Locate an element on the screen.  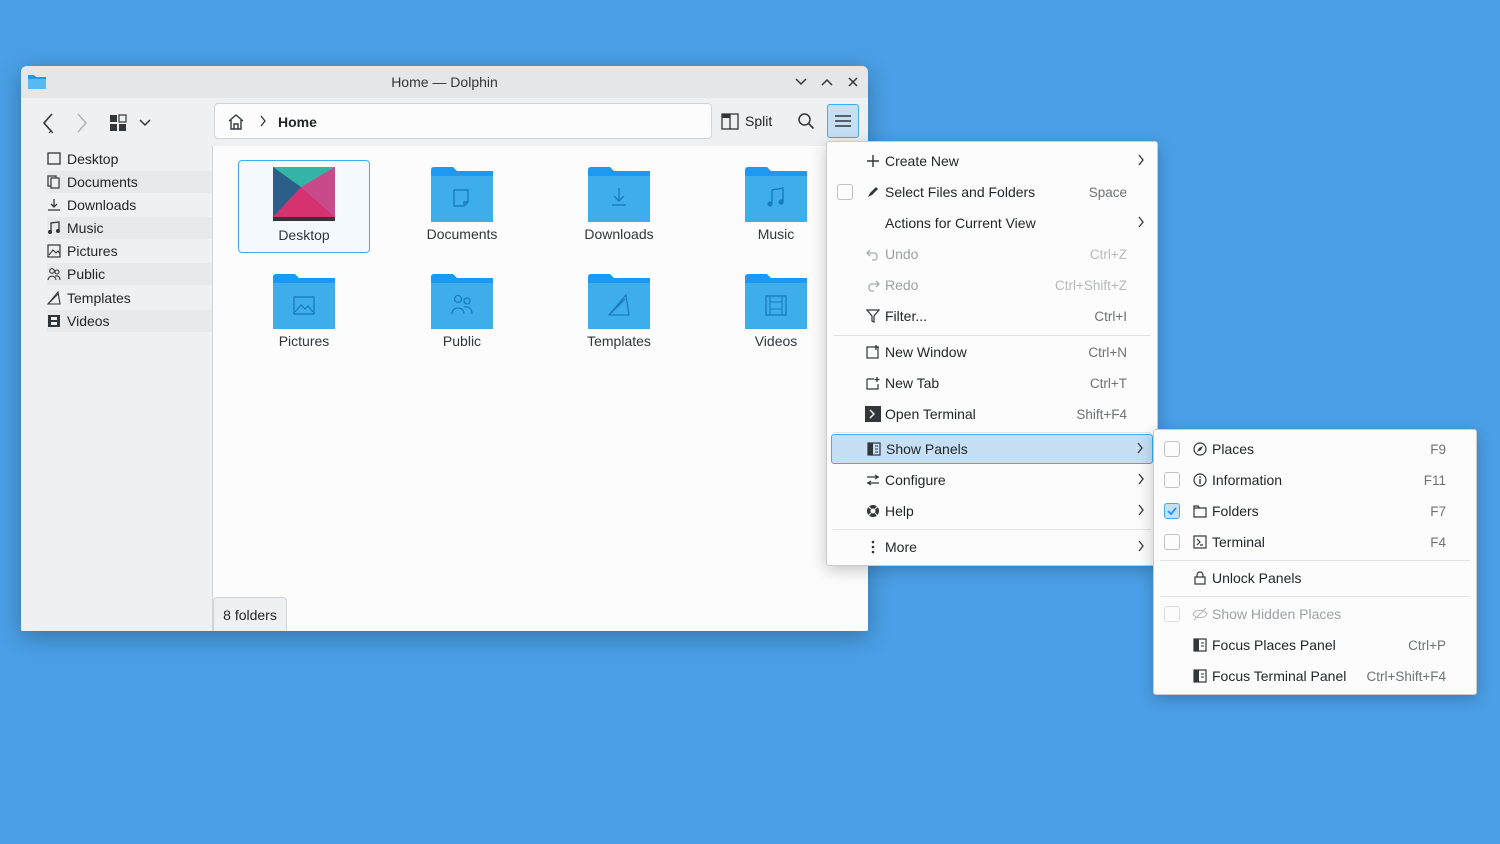
arrow-right-icon is located at coordinates (82, 123).